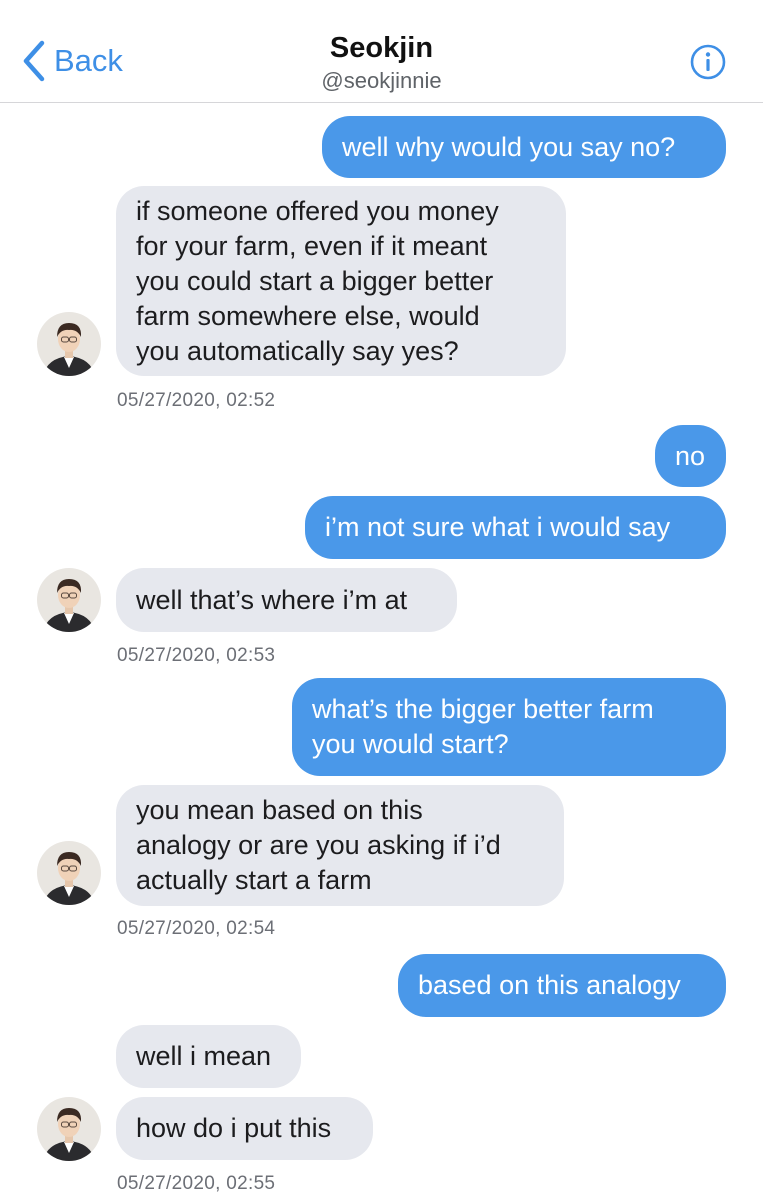 The width and height of the screenshot is (763, 1200). What do you see at coordinates (196, 928) in the screenshot?
I see `message-timestamp: 05/27/2020, 02:54` at bounding box center [196, 928].